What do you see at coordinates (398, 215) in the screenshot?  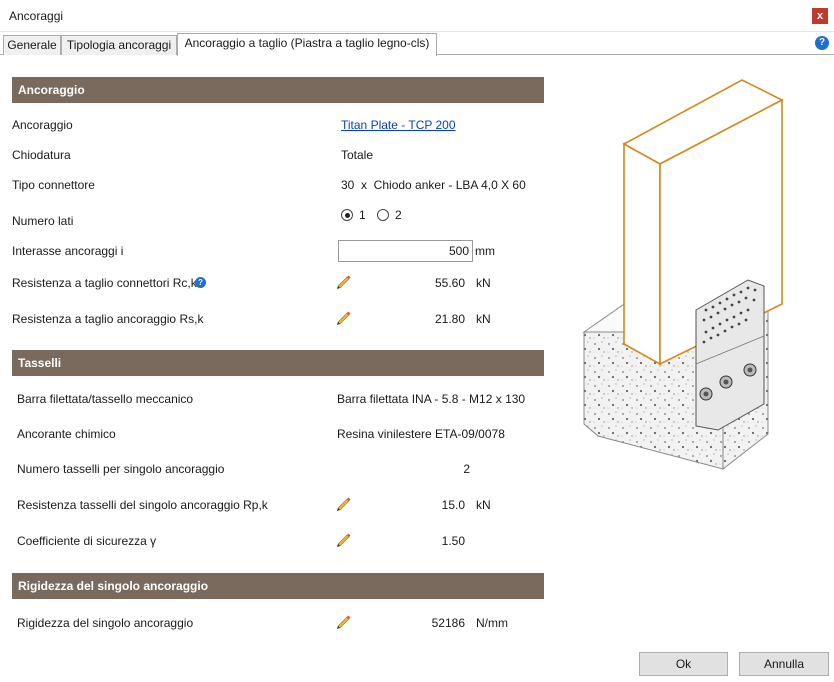 I see `radio-lati-2-label: 2` at bounding box center [398, 215].